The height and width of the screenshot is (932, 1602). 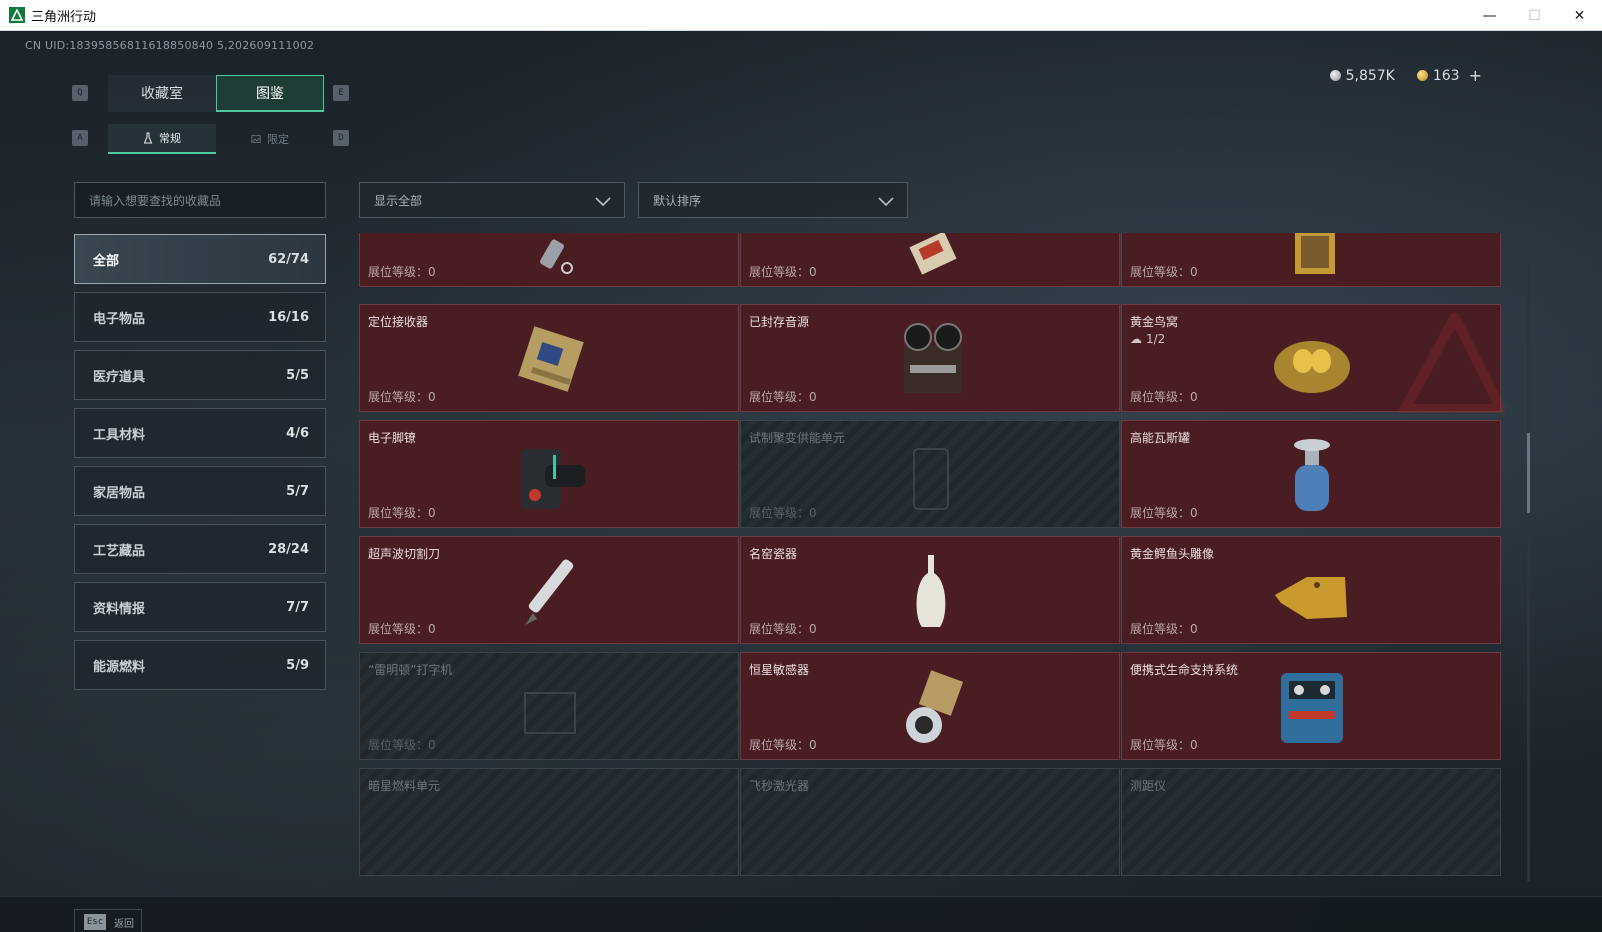 I want to click on fusion-cell-icon, so click(x=931, y=474).